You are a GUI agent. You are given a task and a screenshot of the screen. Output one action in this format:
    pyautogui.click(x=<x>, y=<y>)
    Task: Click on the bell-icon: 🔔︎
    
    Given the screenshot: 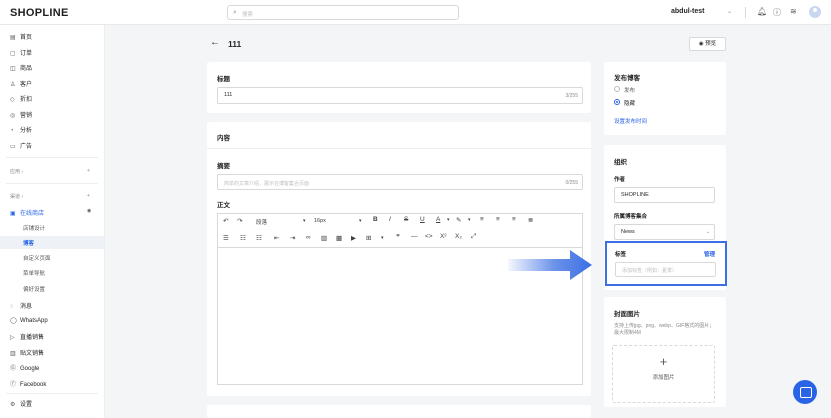 What is the action you would take?
    pyautogui.click(x=762, y=11)
    